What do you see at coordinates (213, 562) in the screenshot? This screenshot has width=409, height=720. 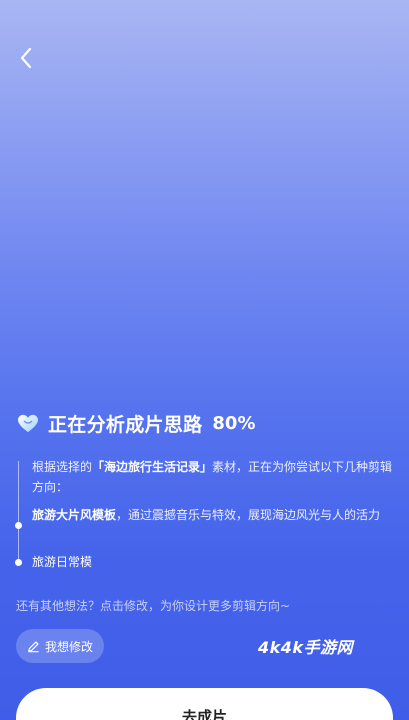 I see `direction-option: 旅游日常模` at bounding box center [213, 562].